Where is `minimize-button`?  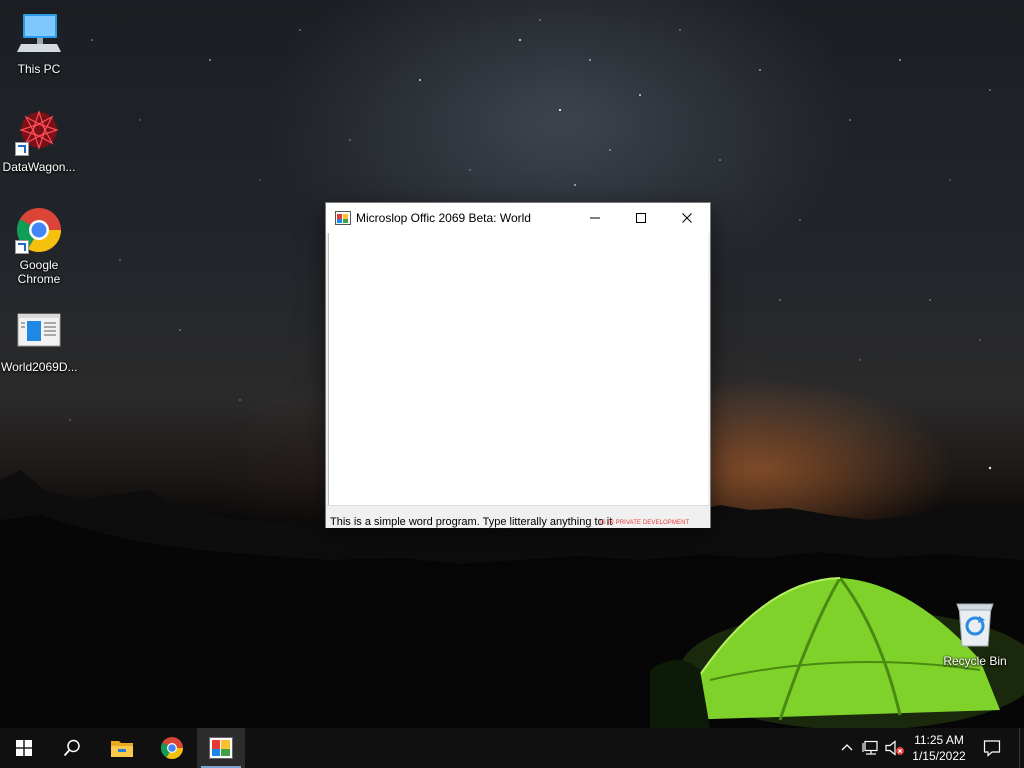 minimize-button is located at coordinates (595, 218).